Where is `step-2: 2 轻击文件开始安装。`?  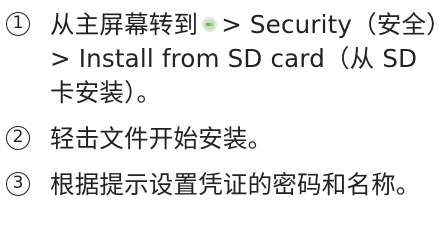 step-2: 2 轻击文件开始安装。 is located at coordinates (224, 139).